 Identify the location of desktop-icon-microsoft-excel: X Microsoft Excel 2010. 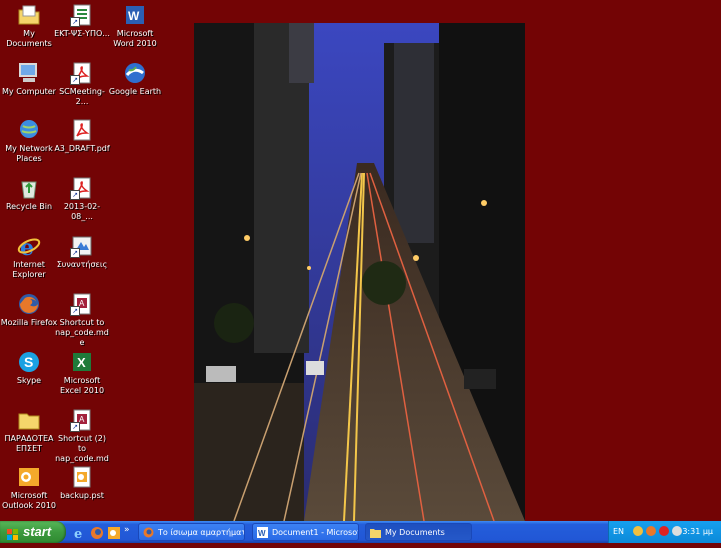
(82, 373).